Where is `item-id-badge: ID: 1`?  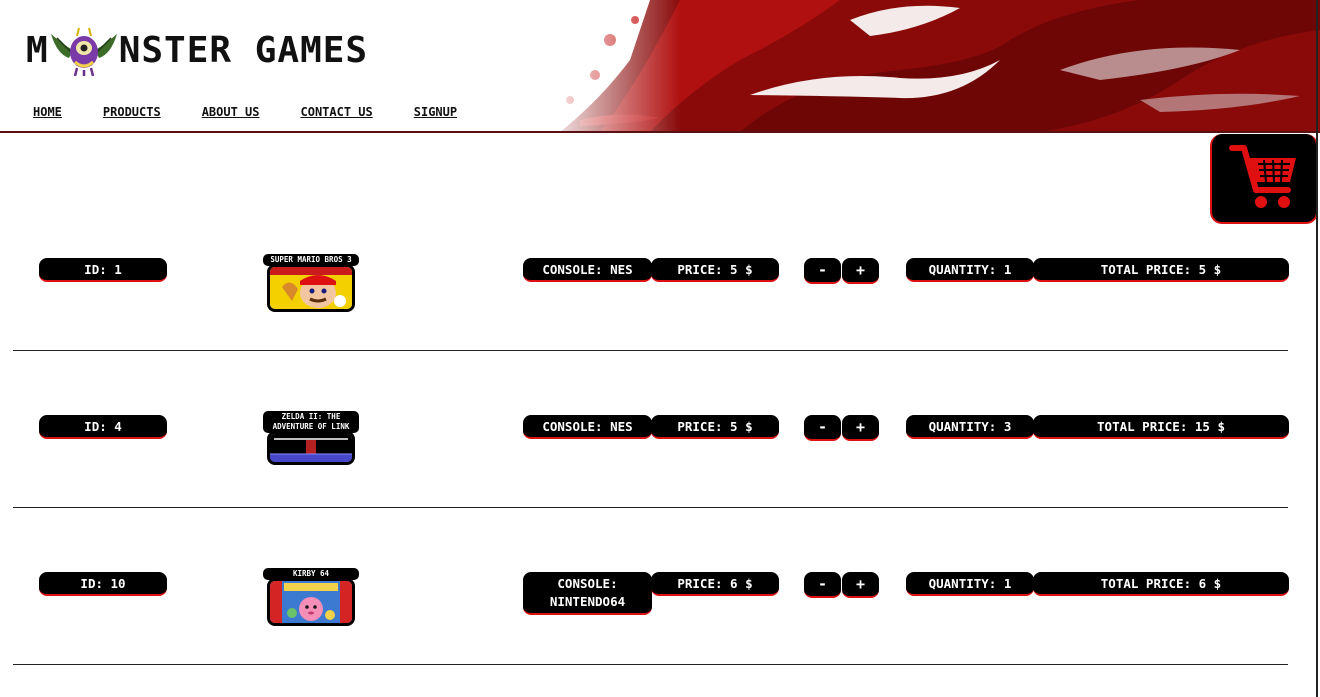 item-id-badge: ID: 1 is located at coordinates (103, 270).